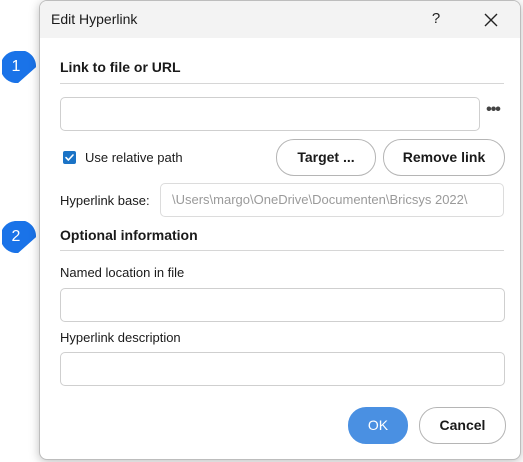 This screenshot has width=523, height=462. Describe the element at coordinates (134, 157) in the screenshot. I see `relative-path-label: Use relative path` at that location.